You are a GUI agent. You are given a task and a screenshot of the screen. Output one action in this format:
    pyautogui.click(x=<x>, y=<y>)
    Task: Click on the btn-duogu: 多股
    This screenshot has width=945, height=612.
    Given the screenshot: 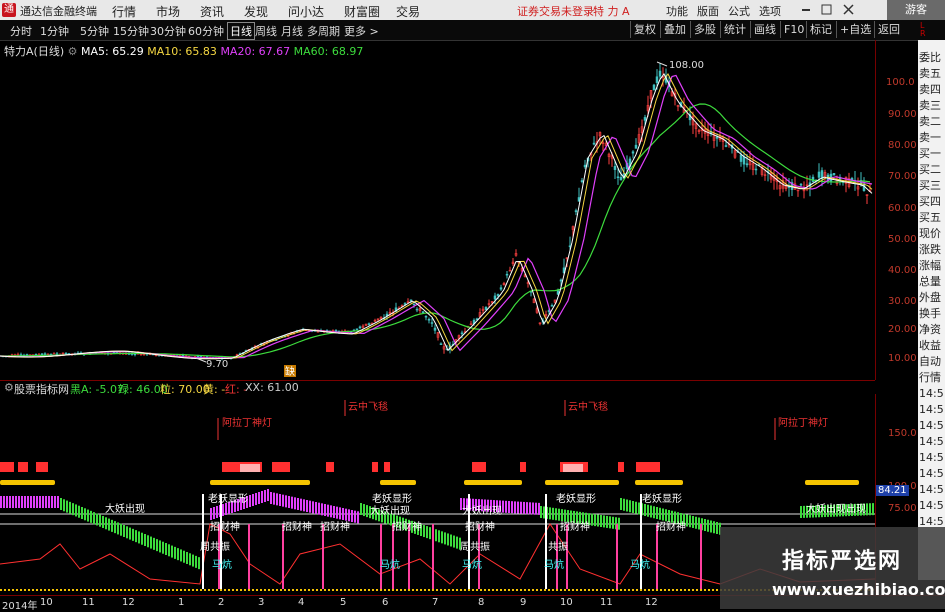 What is the action you would take?
    pyautogui.click(x=704, y=29)
    